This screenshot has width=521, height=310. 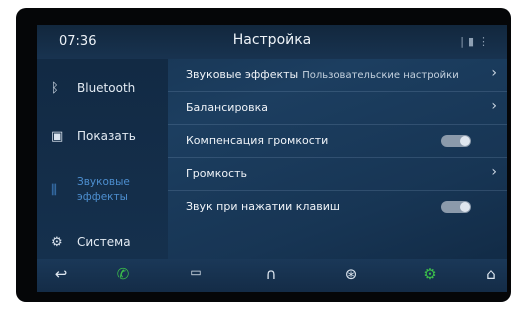 I want to click on setting-label: Звук при нажатии клавиш, so click(x=263, y=206).